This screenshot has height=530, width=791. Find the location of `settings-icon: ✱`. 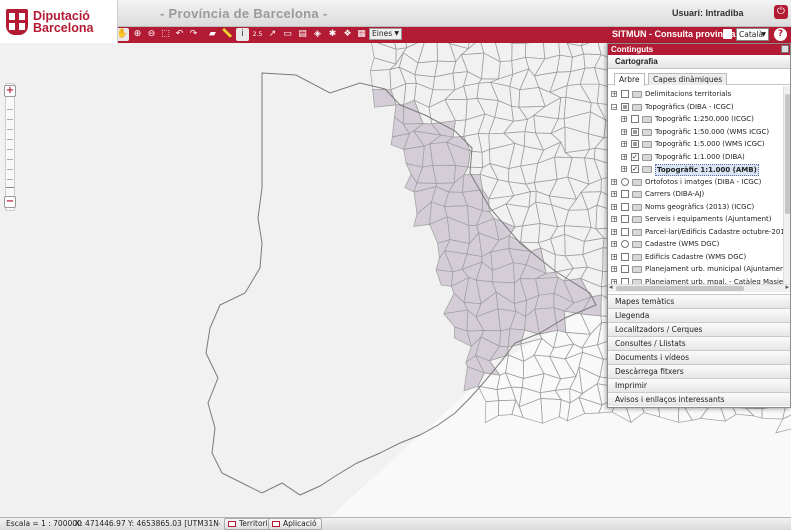

settings-icon: ✱ is located at coordinates (332, 34).